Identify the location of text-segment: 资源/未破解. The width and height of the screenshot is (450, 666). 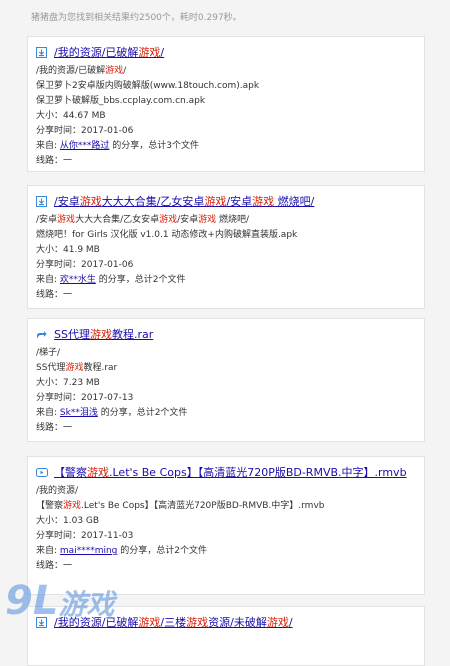
(237, 622).